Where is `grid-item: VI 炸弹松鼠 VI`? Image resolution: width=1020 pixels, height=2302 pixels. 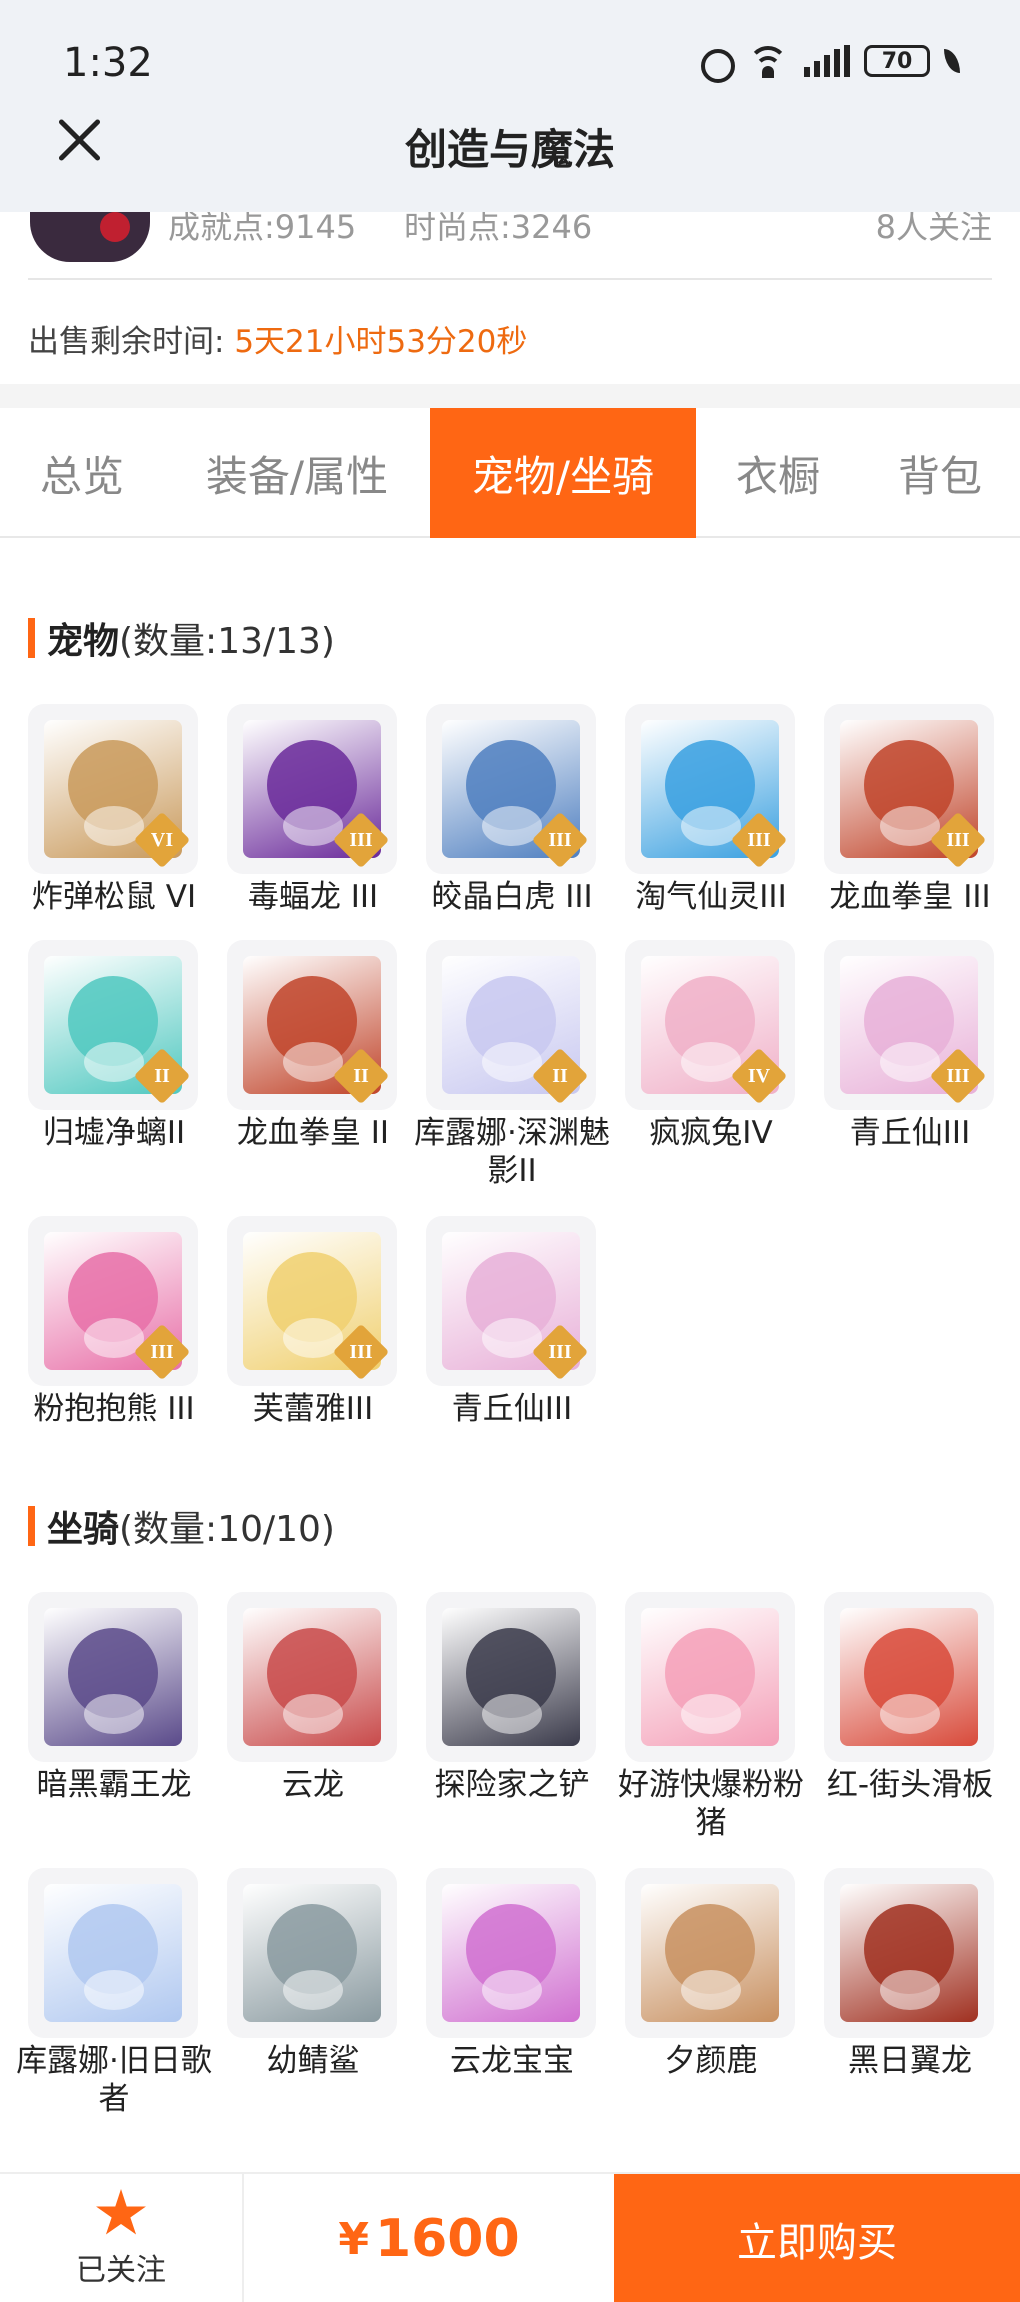 grid-item: VI 炸弹松鼠 VI is located at coordinates (114, 810).